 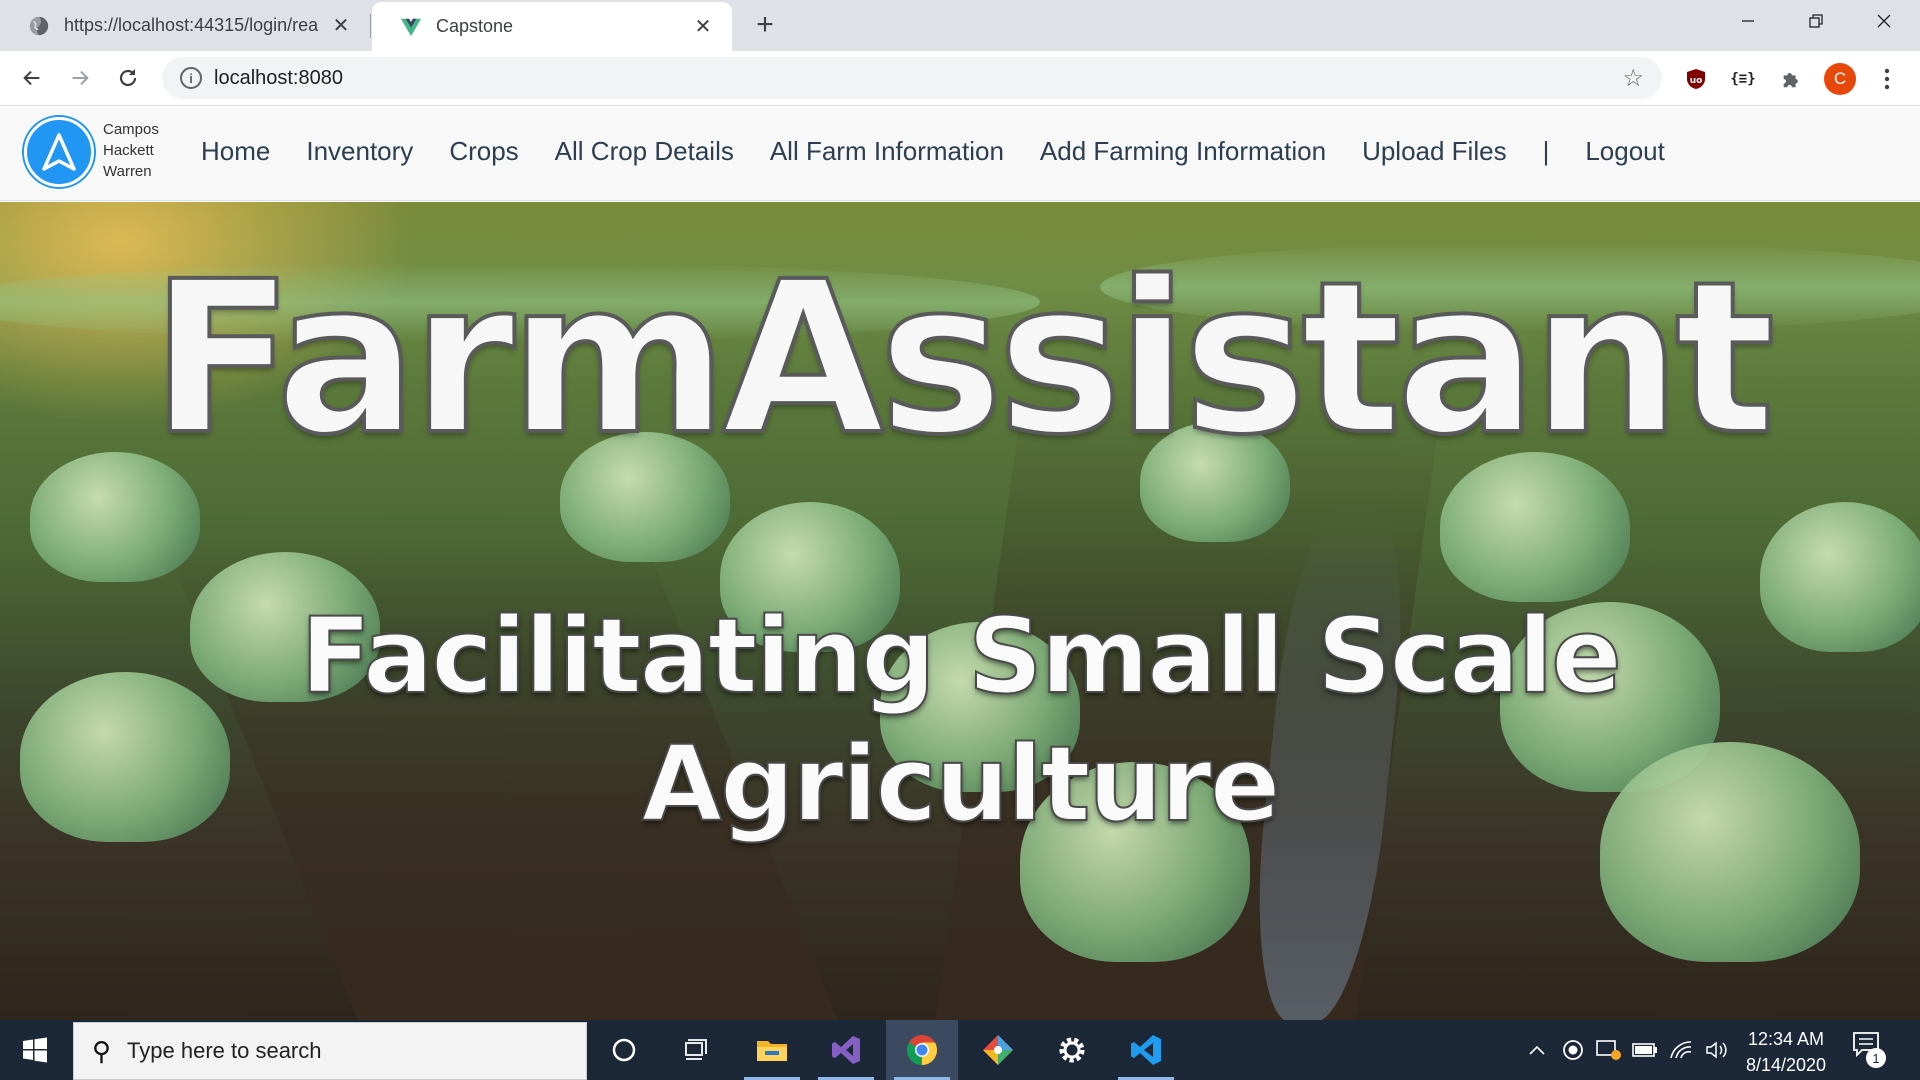 What do you see at coordinates (370, 26) in the screenshot?
I see `tab-divider` at bounding box center [370, 26].